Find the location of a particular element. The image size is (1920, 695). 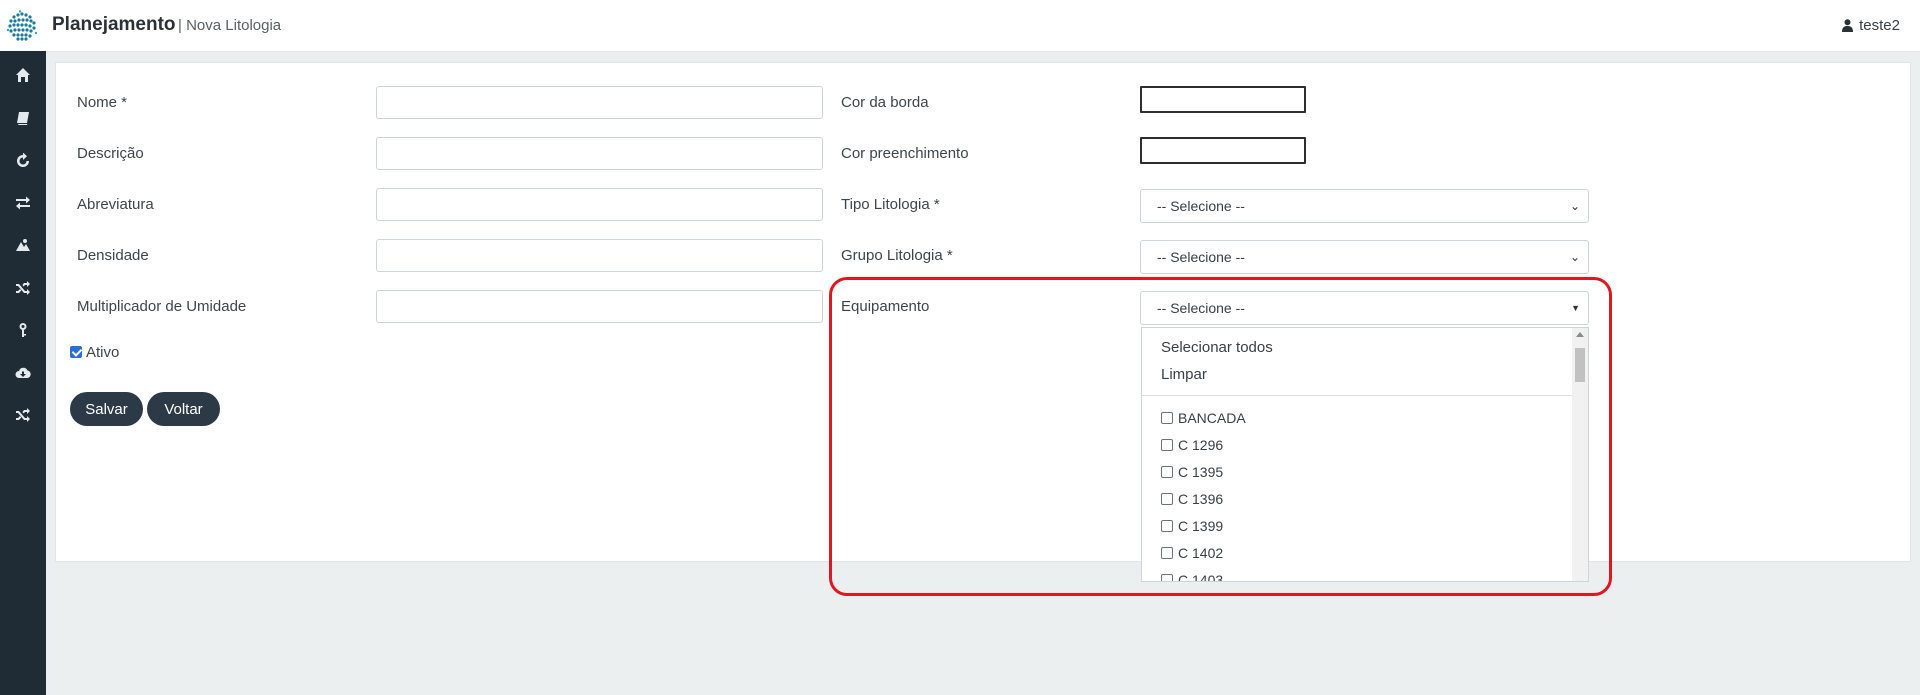

grupo-litologia-select: -- Selecione -- ⌄ is located at coordinates (1364, 257).